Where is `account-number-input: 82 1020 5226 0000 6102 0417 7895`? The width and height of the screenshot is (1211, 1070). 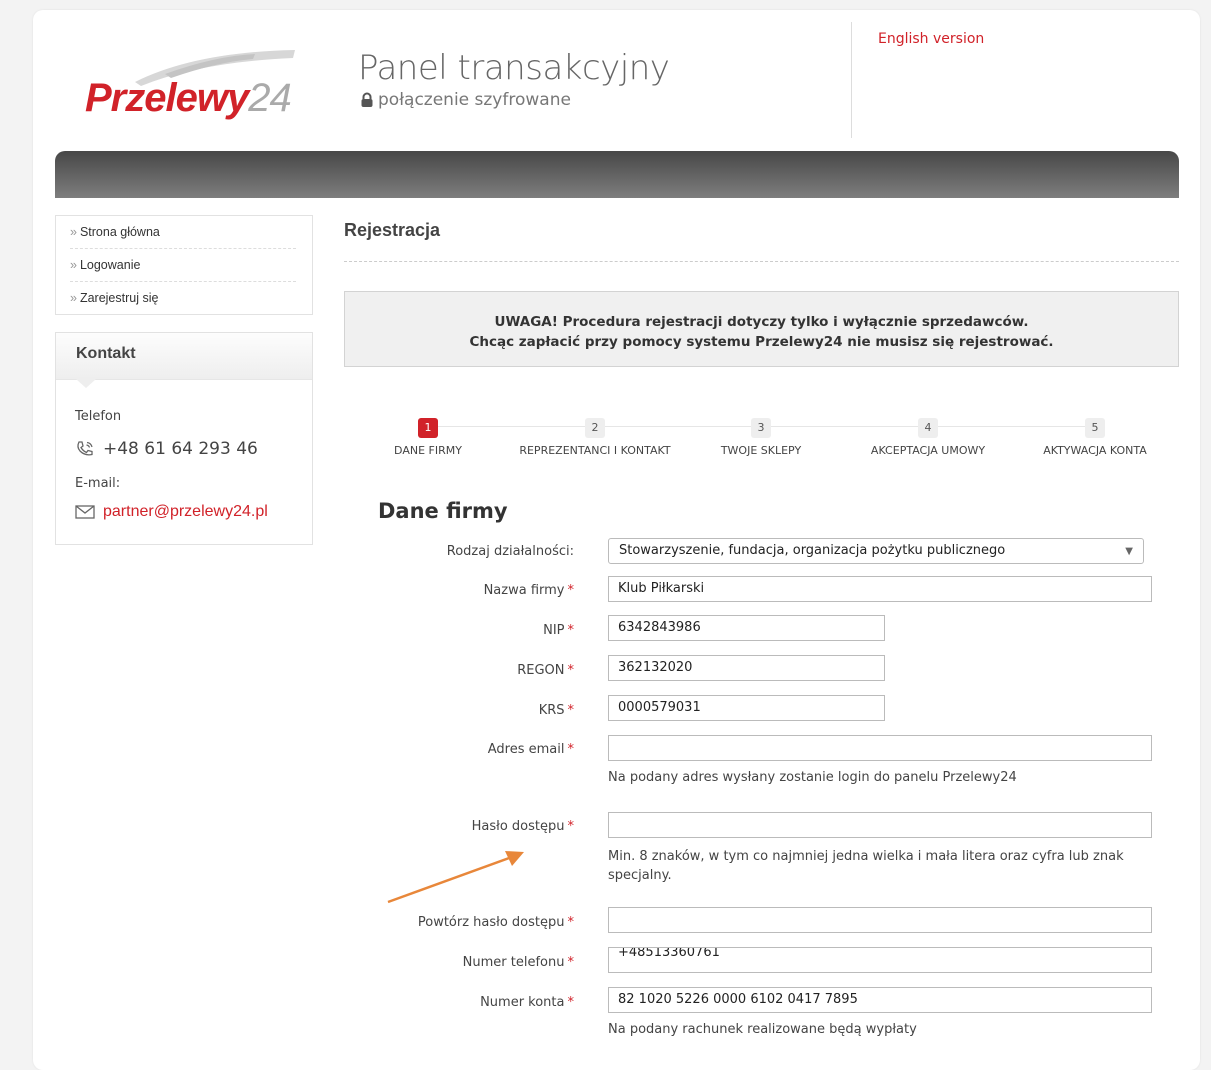
account-number-input: 82 1020 5226 0000 6102 0417 7895 is located at coordinates (880, 1000).